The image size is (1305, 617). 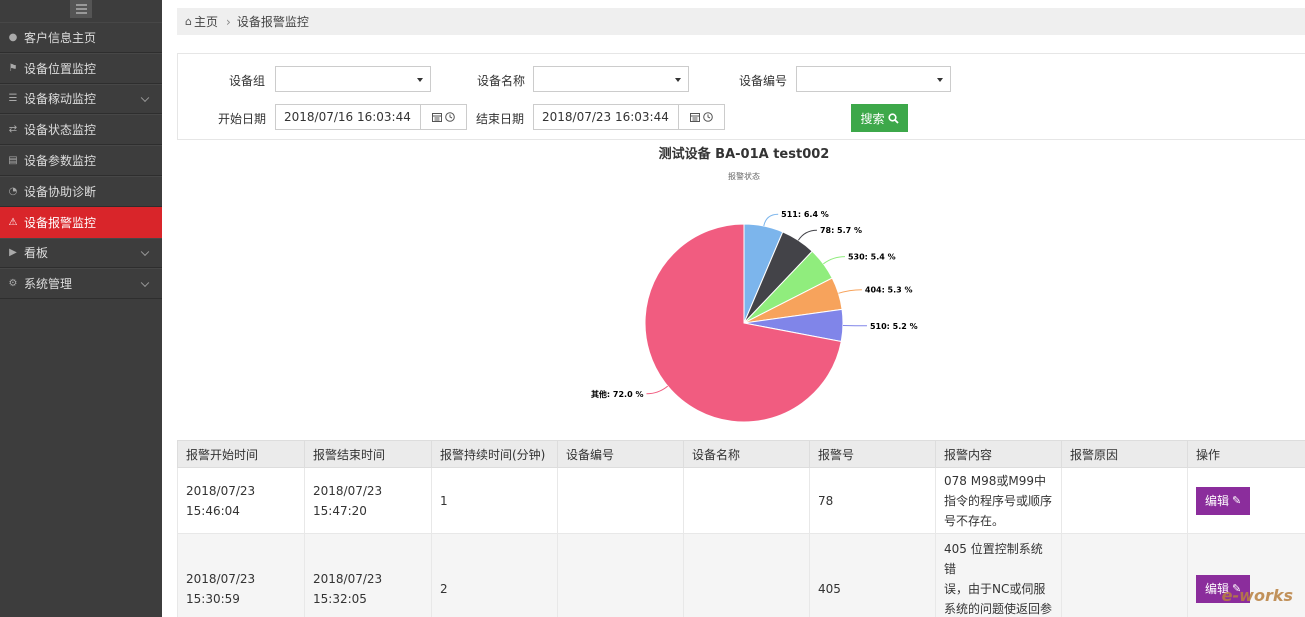 I want to click on edit-icon: ✎, so click(x=1237, y=501).